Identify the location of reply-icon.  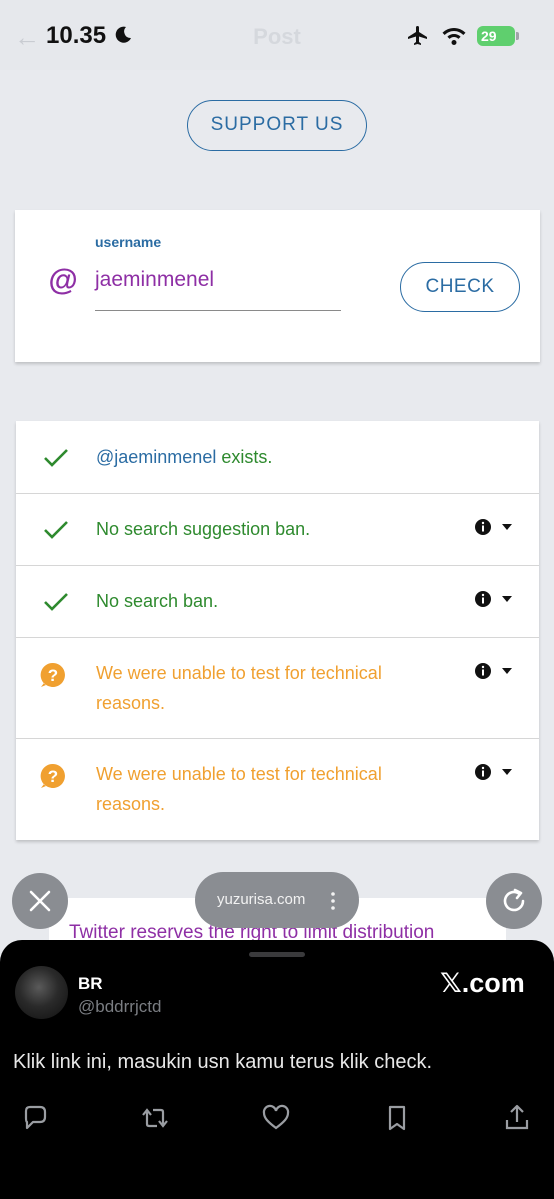
(35, 1118).